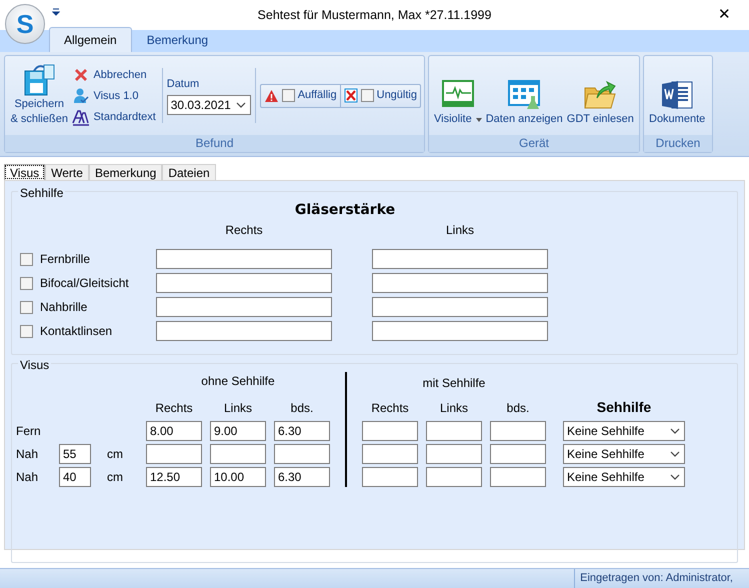 This screenshot has width=749, height=588. Describe the element at coordinates (178, 39) in the screenshot. I see `ribbon-tab: Bemerkung` at that location.